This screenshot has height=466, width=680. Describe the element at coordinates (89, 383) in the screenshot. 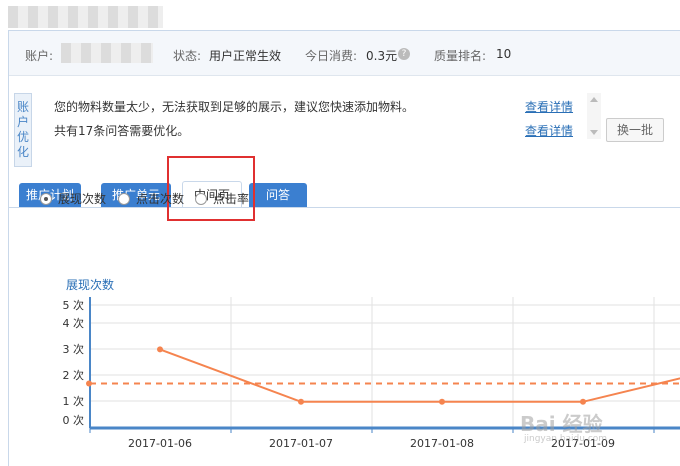

I see `average-marker` at that location.